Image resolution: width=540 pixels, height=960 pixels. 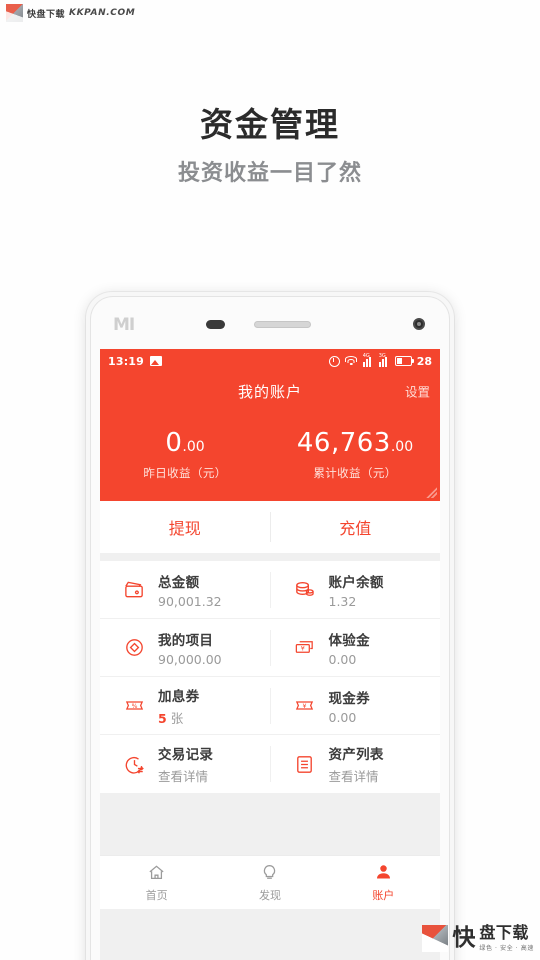 I want to click on grid-item-title: 交易记录, so click(x=186, y=755).